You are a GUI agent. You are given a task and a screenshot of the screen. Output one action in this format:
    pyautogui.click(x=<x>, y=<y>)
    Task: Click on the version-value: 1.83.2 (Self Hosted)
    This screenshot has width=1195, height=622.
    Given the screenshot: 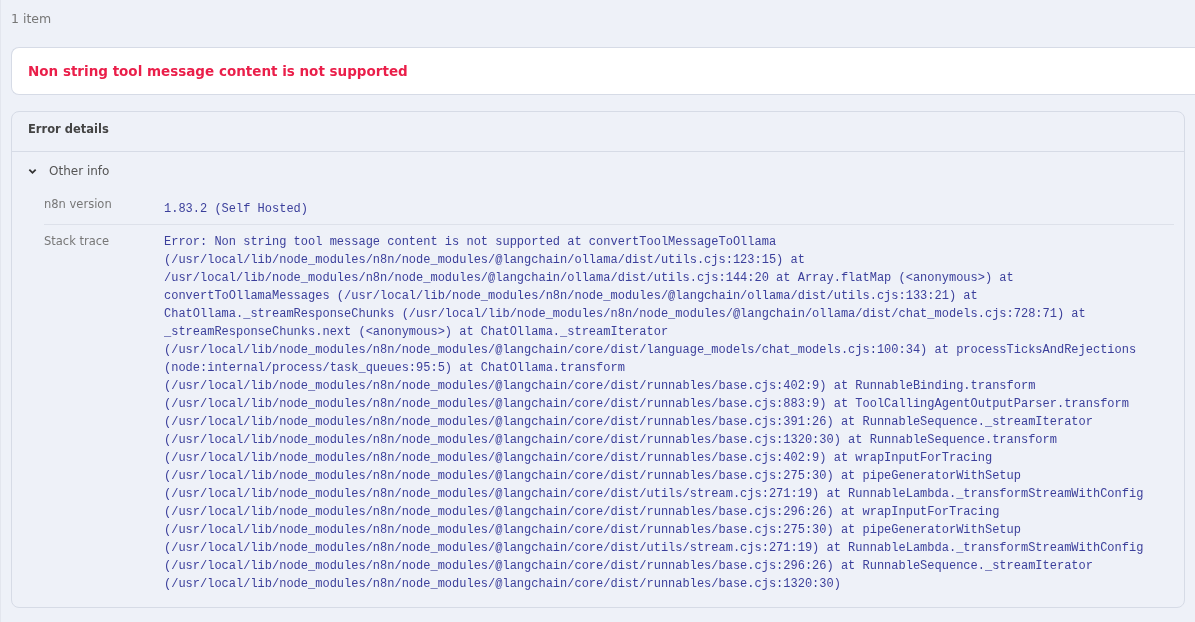 What is the action you would take?
    pyautogui.click(x=237, y=210)
    